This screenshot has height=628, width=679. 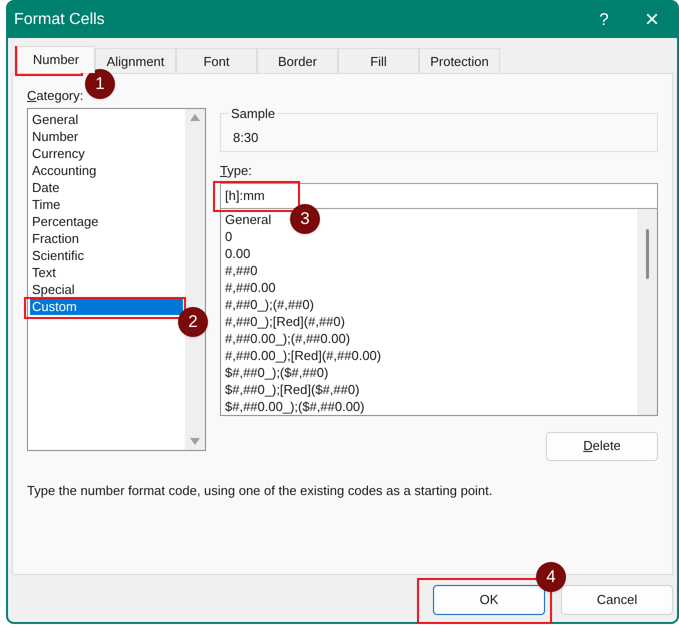 I want to click on up-arrow-icon, so click(x=195, y=117).